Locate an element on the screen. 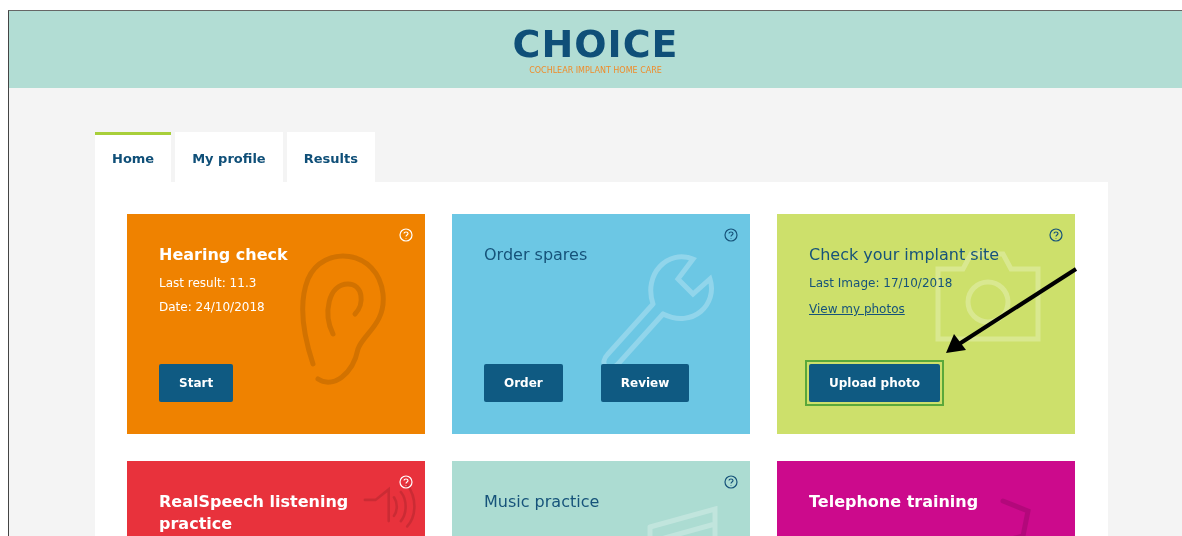 The image size is (1182, 536). card-title: Music practice is located at coordinates (542, 502).